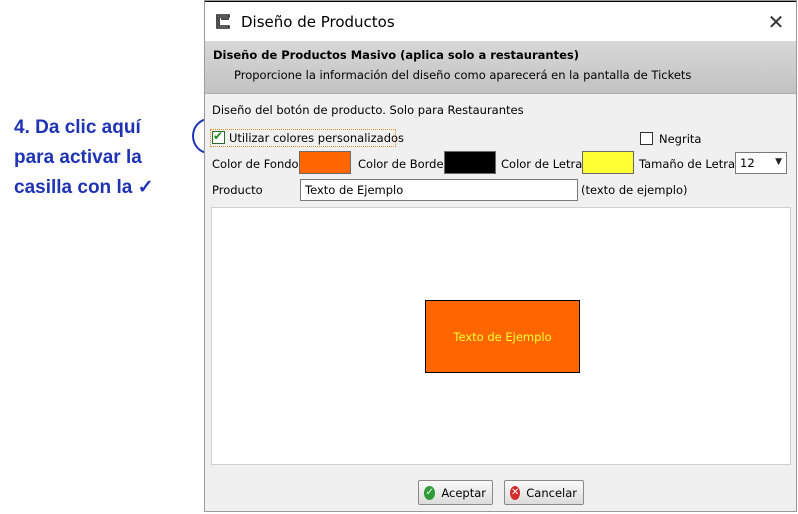  Describe the element at coordinates (401, 164) in the screenshot. I see `border-color-label: Color de Borde` at that location.